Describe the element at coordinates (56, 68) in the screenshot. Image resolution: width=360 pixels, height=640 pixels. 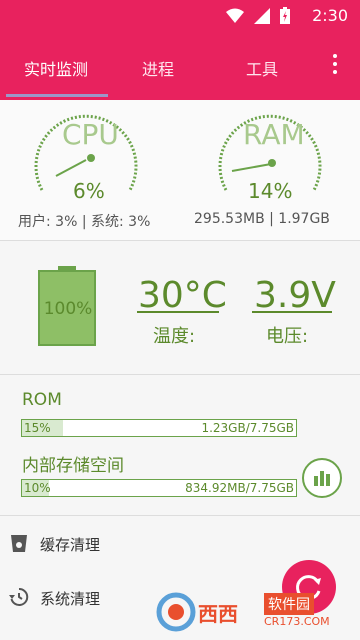
I see `tab-realtime: 实时监测` at that location.